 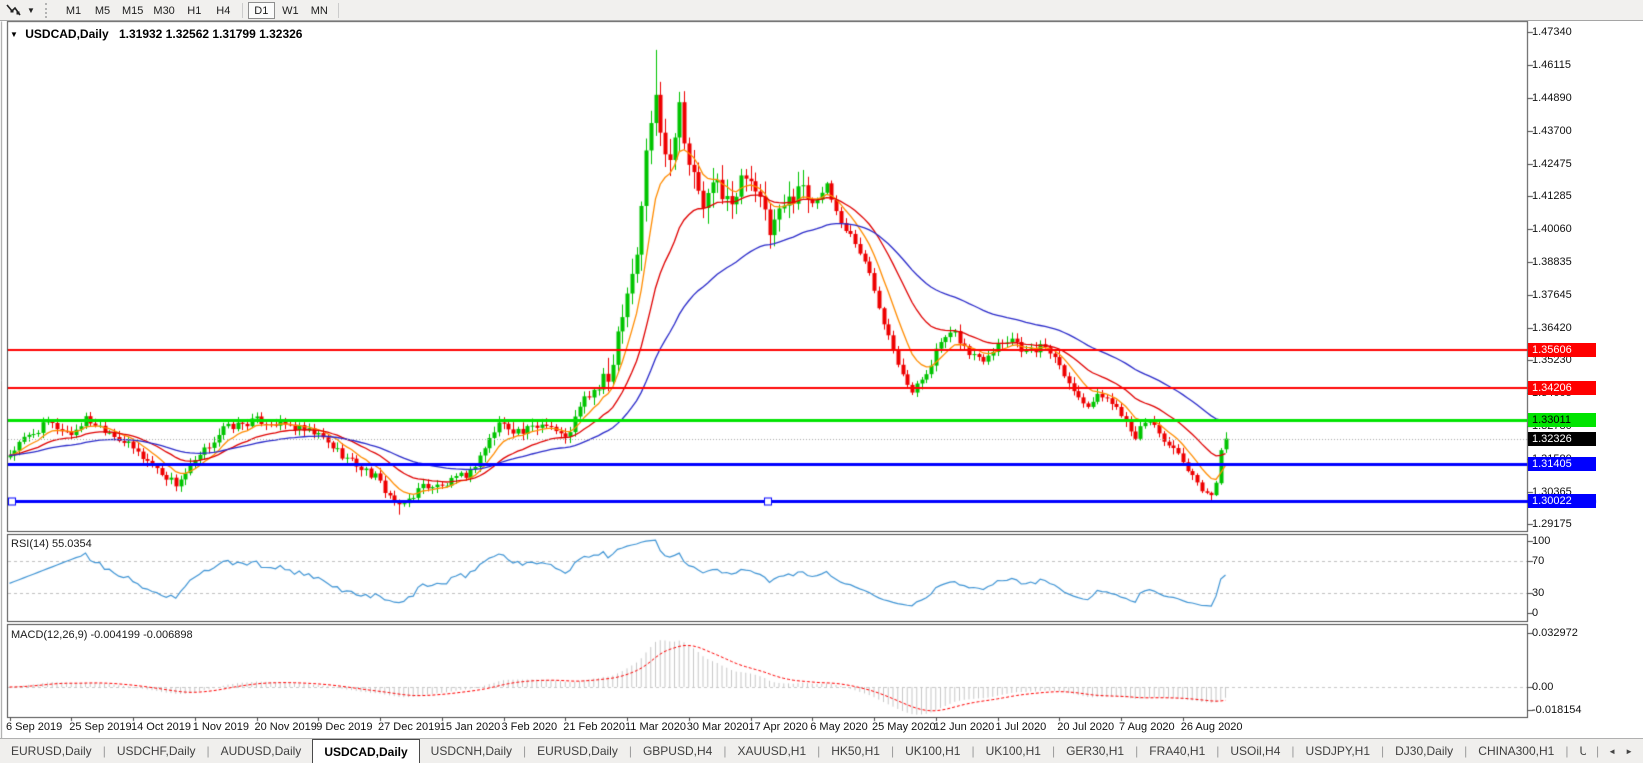 I want to click on symbol-collapse-icon: ▼, so click(x=14, y=34).